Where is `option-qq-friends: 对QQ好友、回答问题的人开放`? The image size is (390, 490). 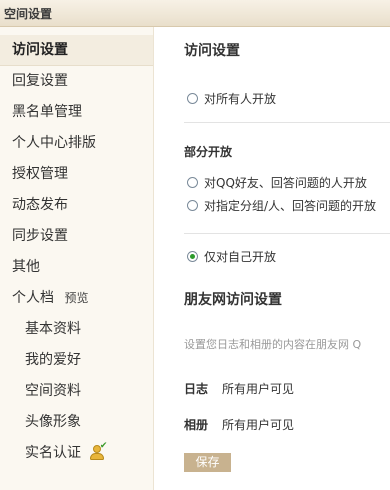 option-qq-friends: 对QQ好友、回答问题的人开放 is located at coordinates (277, 183).